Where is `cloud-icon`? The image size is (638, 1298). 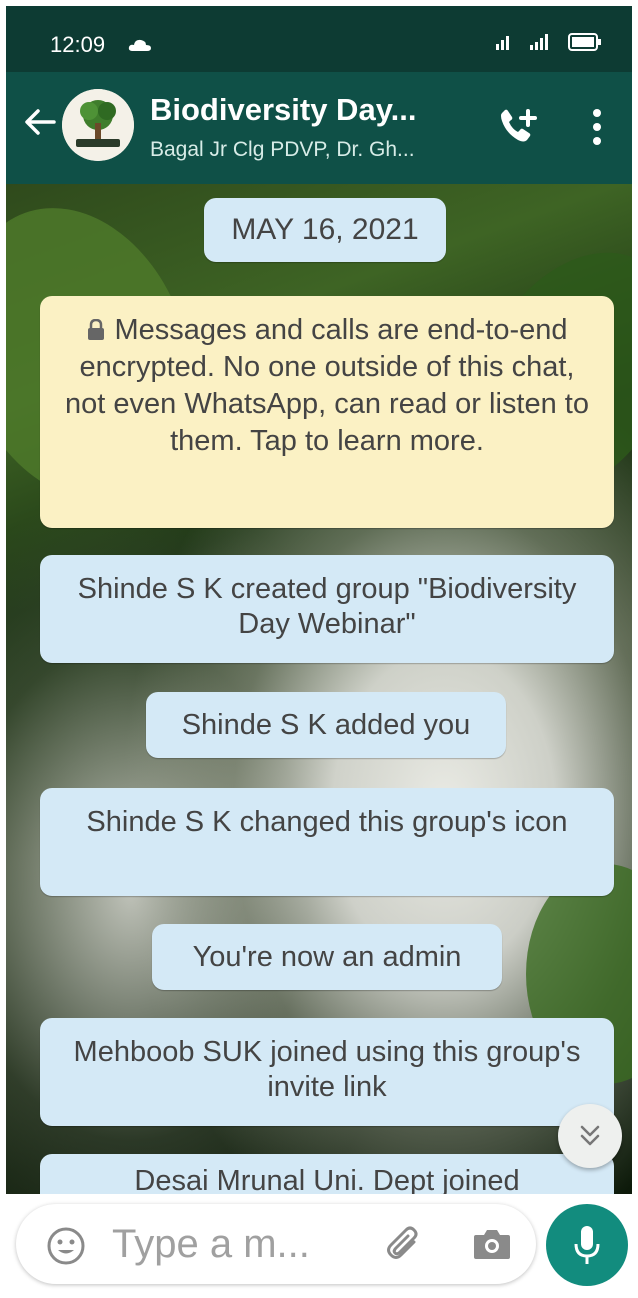
cloud-icon is located at coordinates (139, 45).